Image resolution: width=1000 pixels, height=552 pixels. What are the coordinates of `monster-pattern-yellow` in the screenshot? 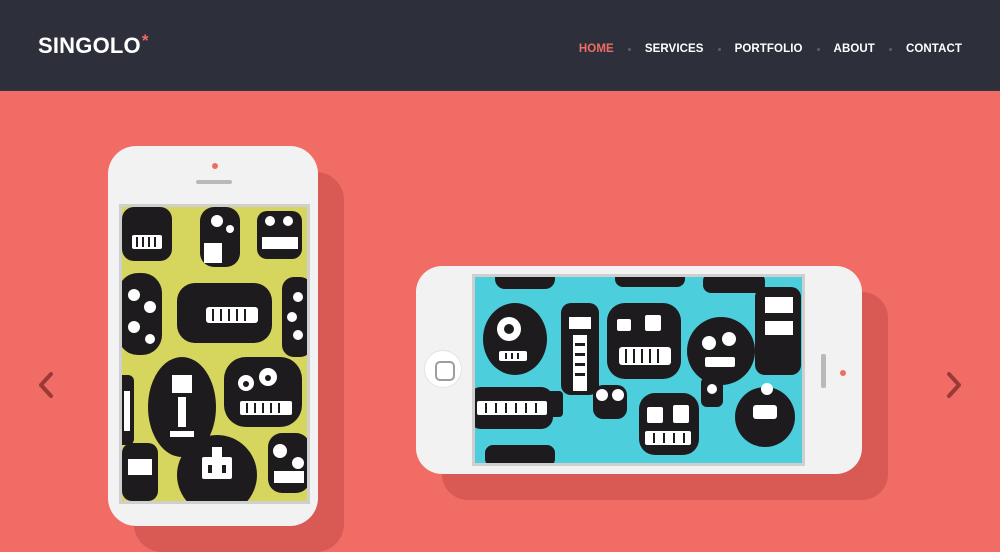 It's located at (214, 354).